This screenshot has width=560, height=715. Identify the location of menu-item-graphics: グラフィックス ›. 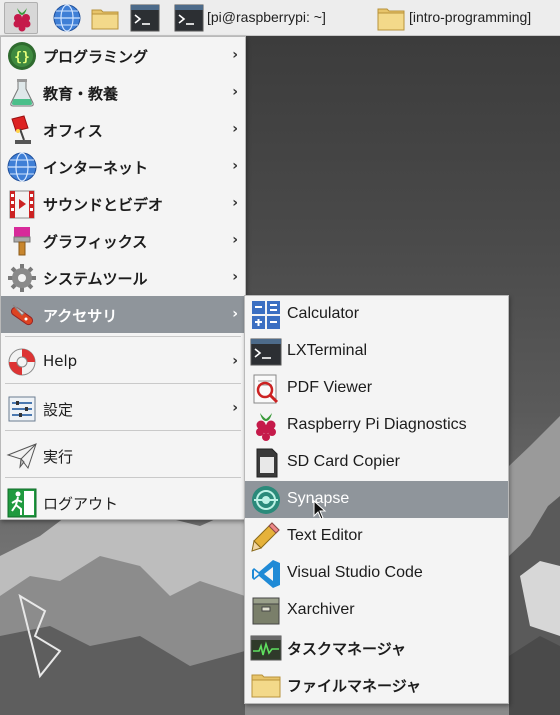
(123, 240).